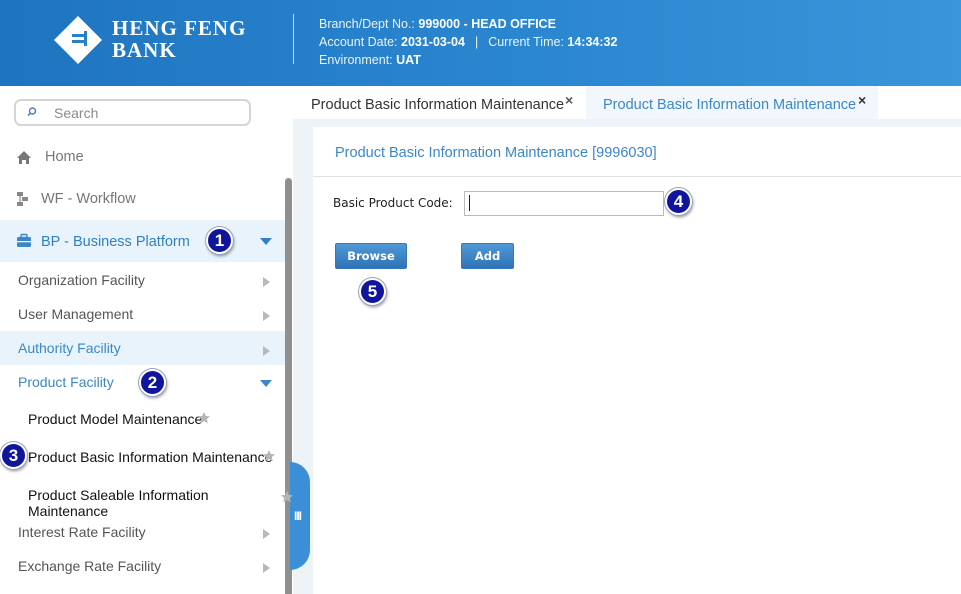  What do you see at coordinates (408, 60) in the screenshot?
I see `environment-value: UAT` at bounding box center [408, 60].